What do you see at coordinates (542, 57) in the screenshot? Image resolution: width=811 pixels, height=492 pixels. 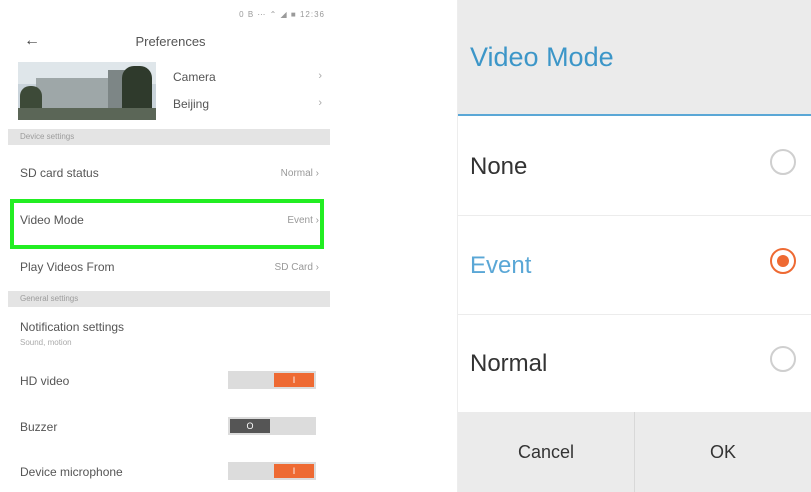 I see `dialog-title: Video Mode` at bounding box center [542, 57].